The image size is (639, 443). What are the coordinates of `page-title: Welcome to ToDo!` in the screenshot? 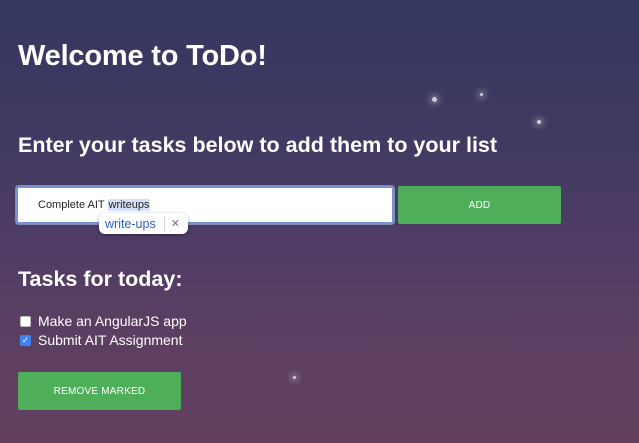 It's located at (142, 56).